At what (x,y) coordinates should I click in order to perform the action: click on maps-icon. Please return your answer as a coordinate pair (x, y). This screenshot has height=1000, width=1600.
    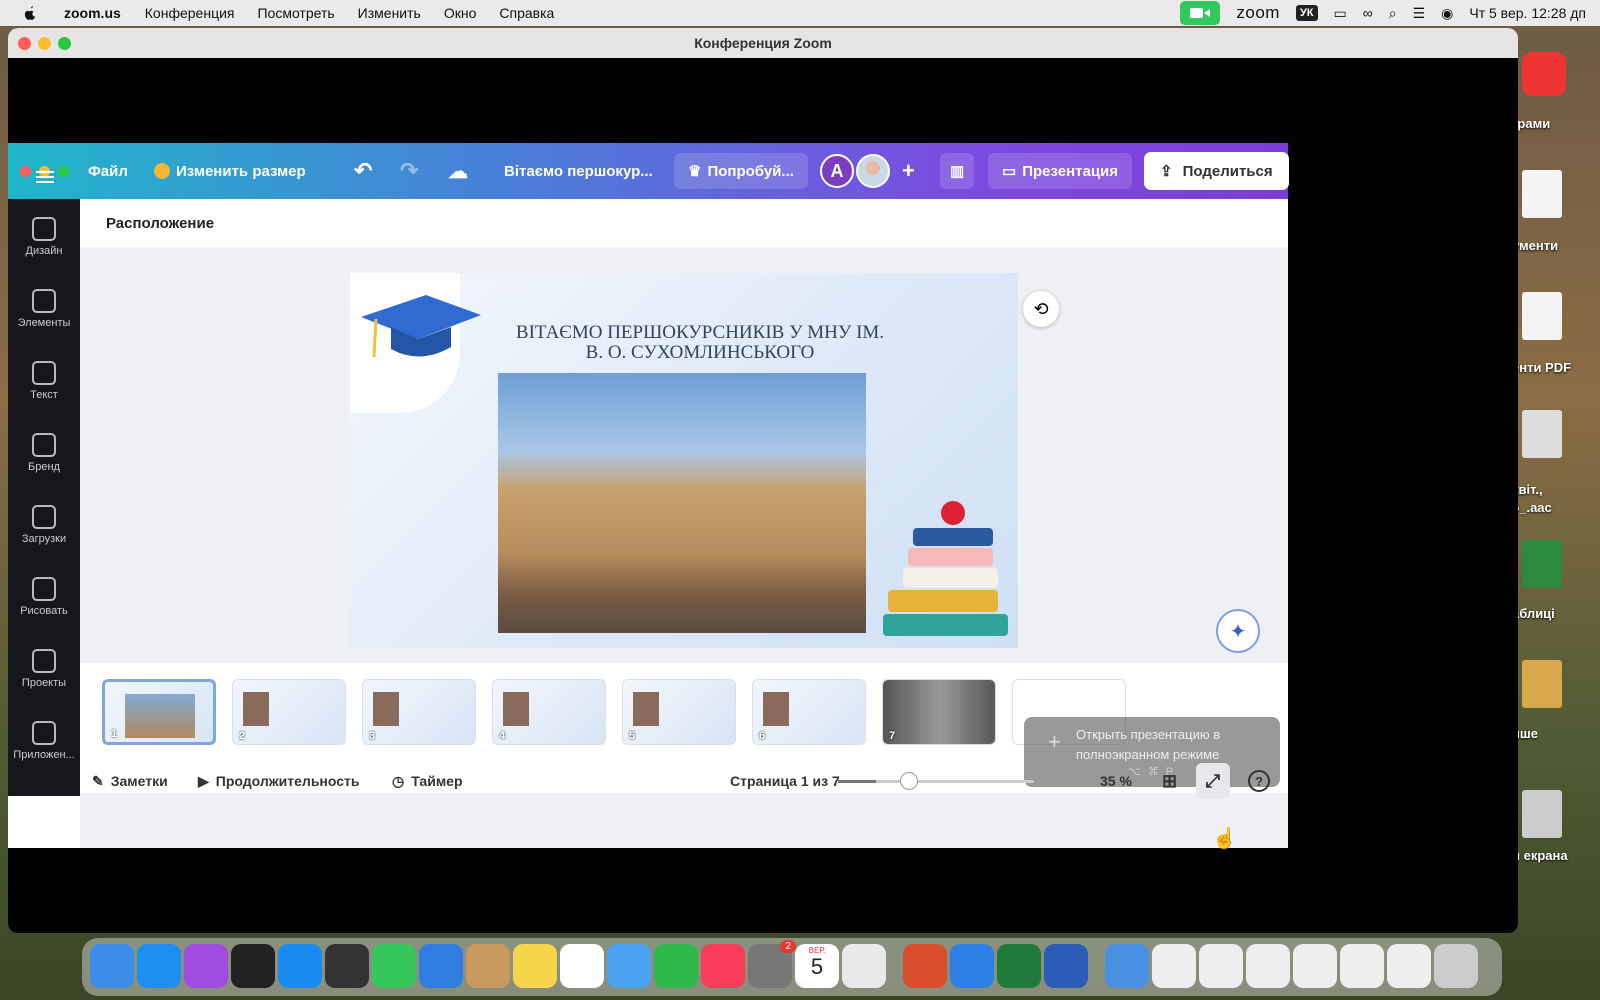
    Looking at the image, I should click on (629, 966).